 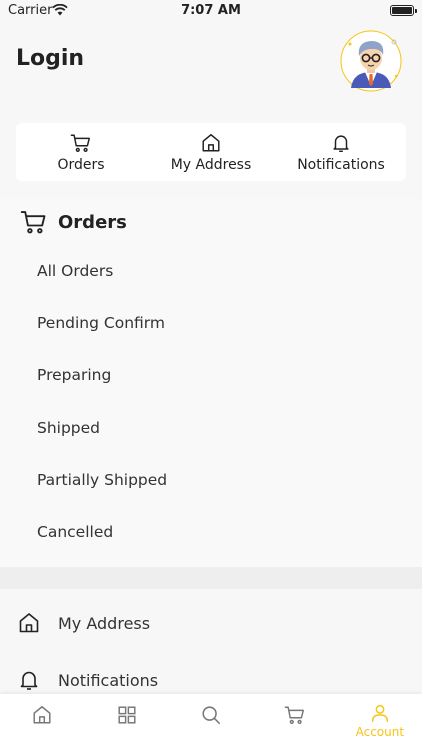 I want to click on user-icon, so click(x=379, y=713).